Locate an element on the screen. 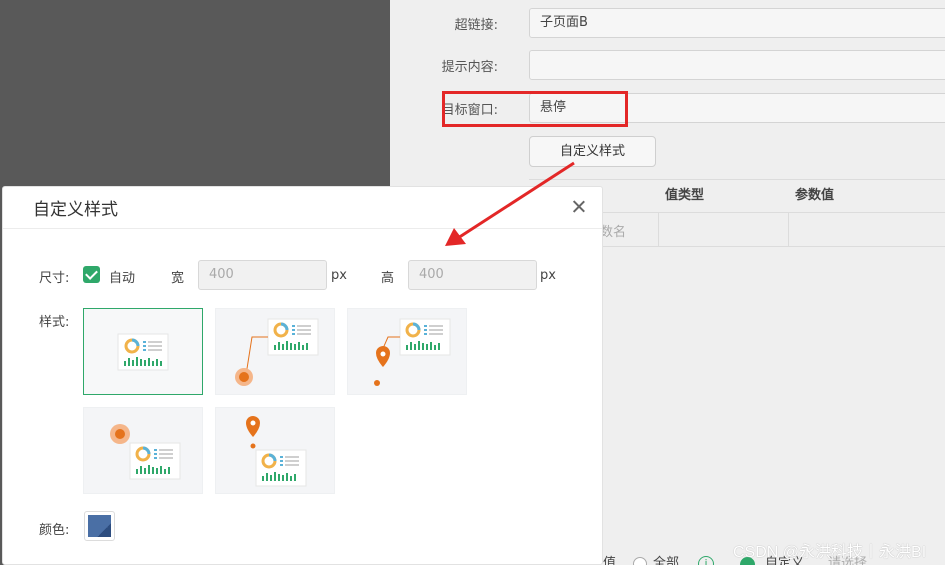  custom-style-button: 自定义样式 is located at coordinates (592, 151).